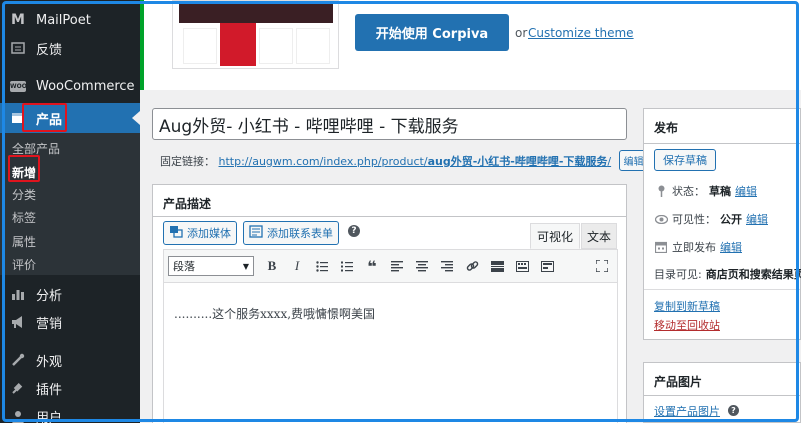 Image resolution: width=801 pixels, height=423 pixels. I want to click on highlight-box-products, so click(44, 117).